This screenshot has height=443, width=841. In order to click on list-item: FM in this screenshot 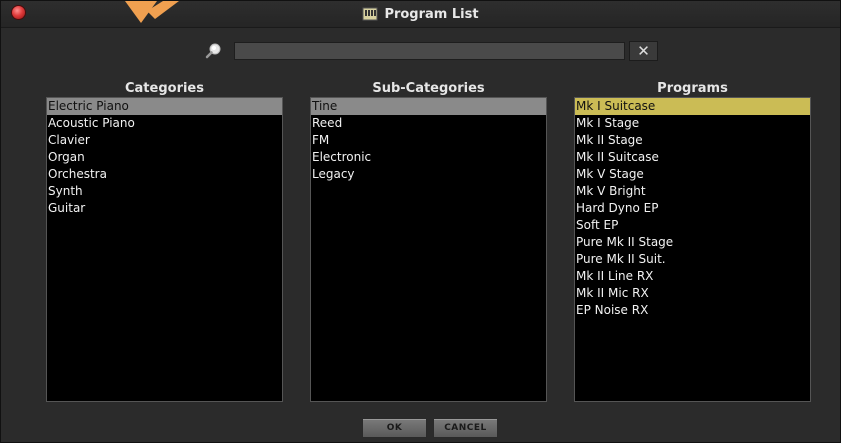, I will do `click(428, 140)`.